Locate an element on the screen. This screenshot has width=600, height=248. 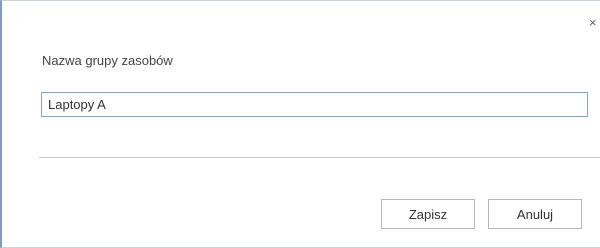
save-button: Zapisz is located at coordinates (428, 214).